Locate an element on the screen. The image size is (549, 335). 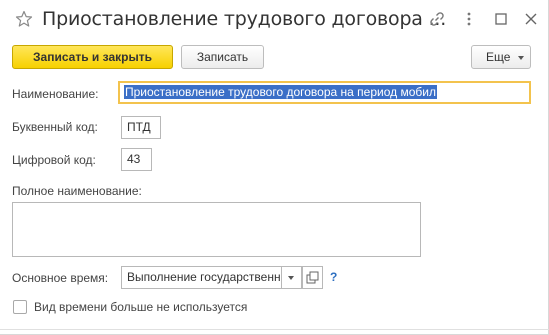
digit-code-label: Цифровой код: is located at coordinates (54, 160).